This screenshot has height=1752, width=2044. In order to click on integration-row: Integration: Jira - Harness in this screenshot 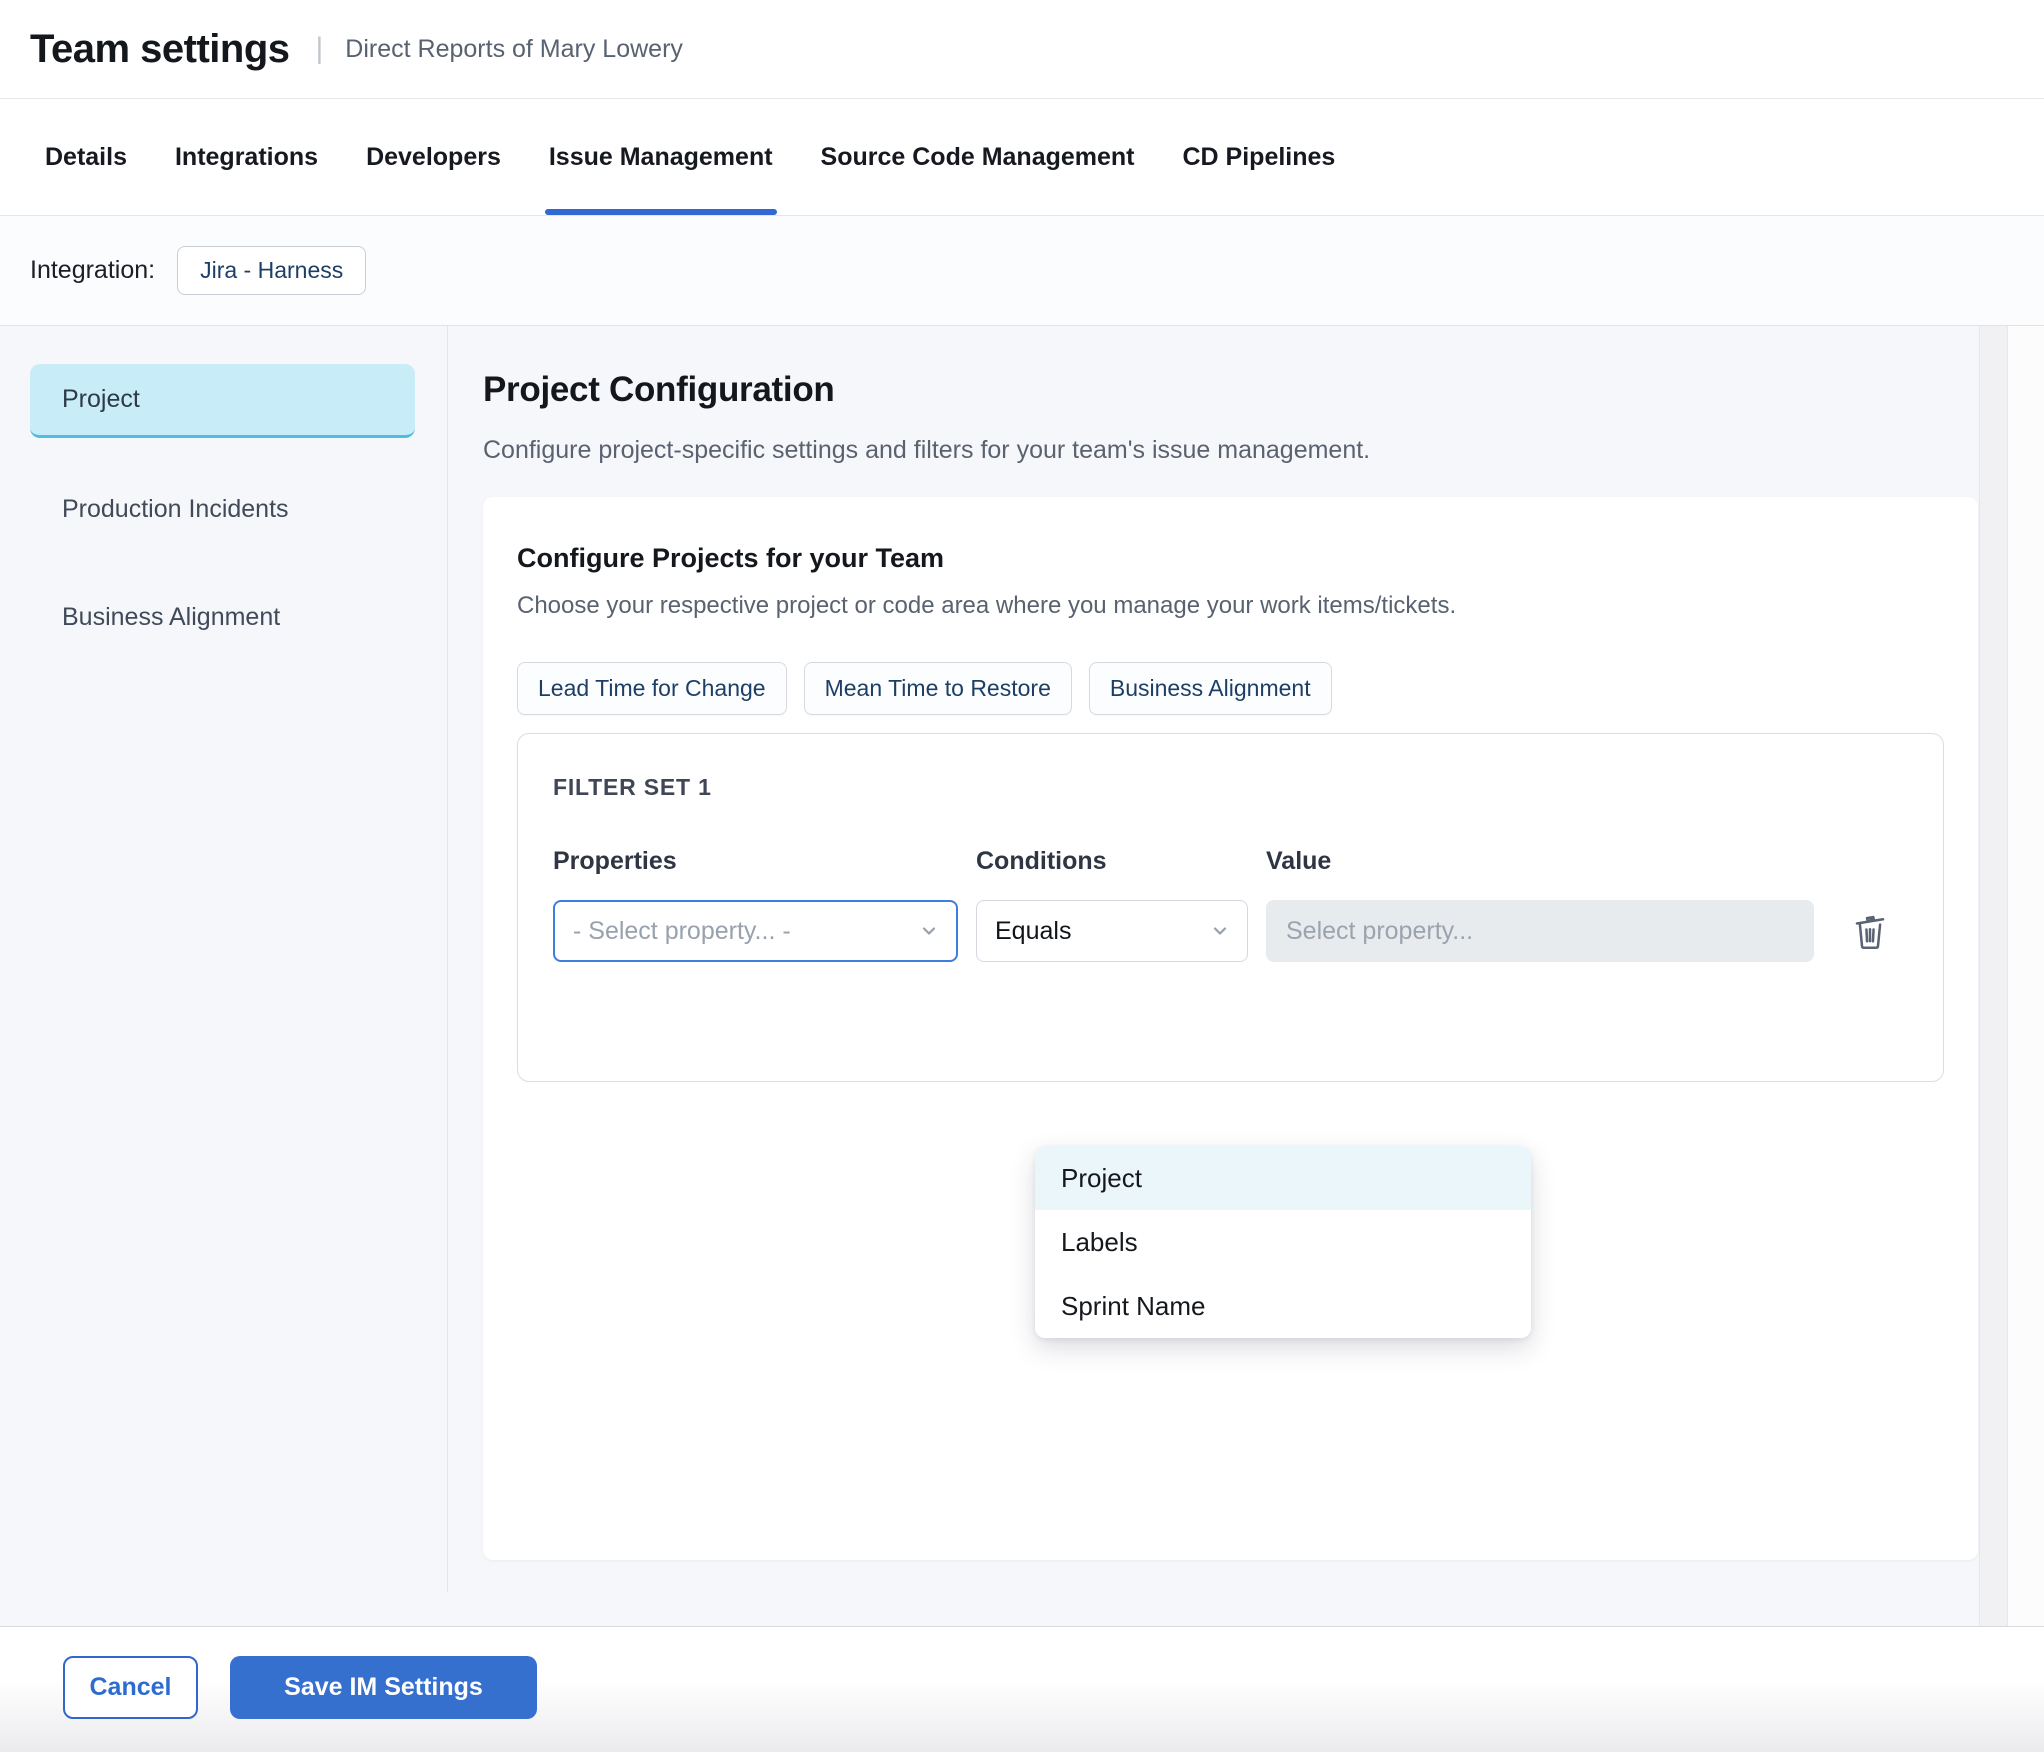, I will do `click(1022, 271)`.